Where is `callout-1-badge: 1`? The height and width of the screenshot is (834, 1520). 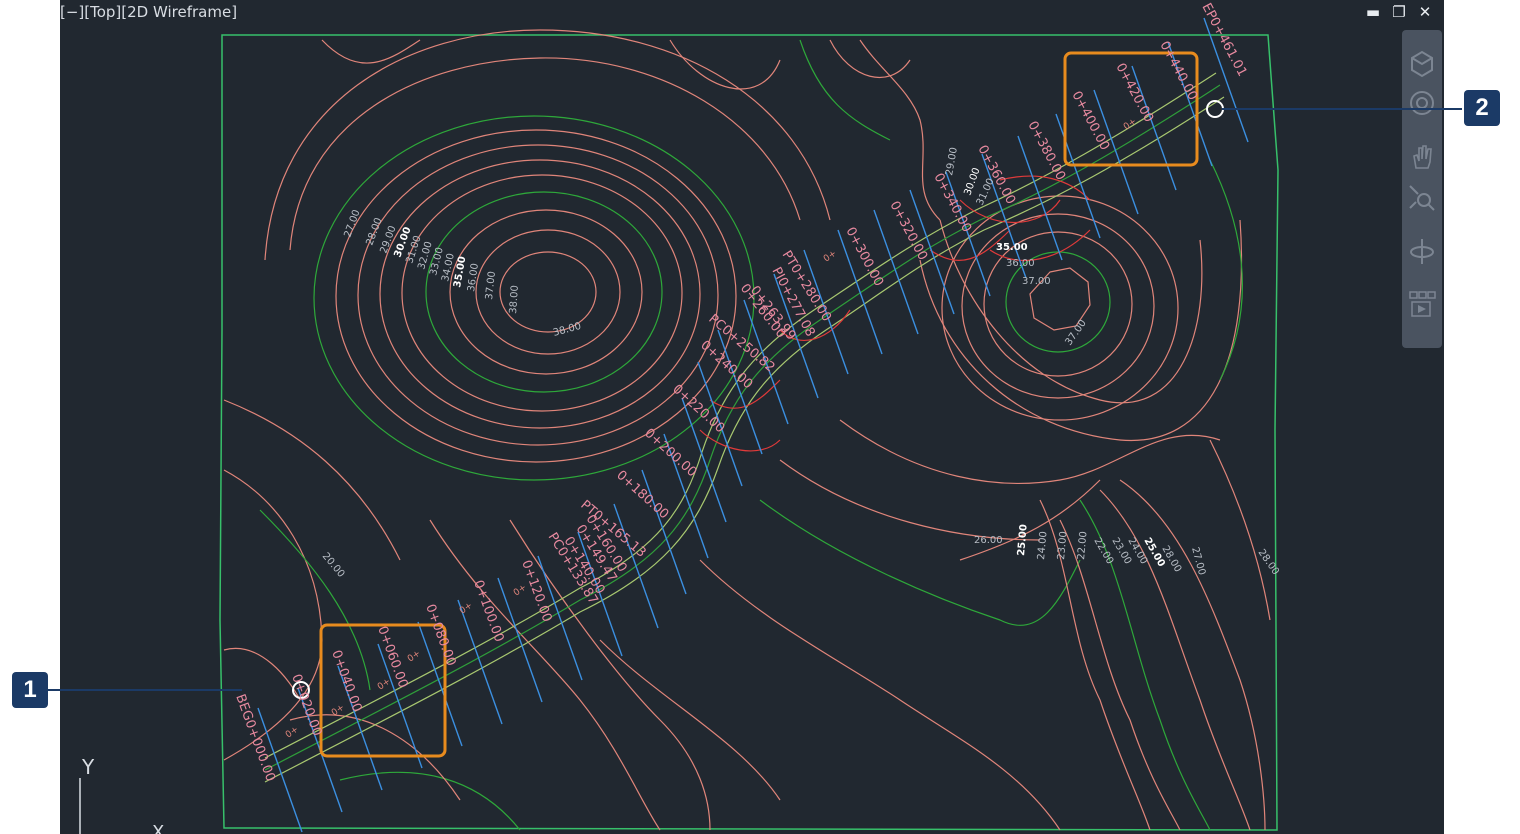 callout-1-badge: 1 is located at coordinates (30, 690).